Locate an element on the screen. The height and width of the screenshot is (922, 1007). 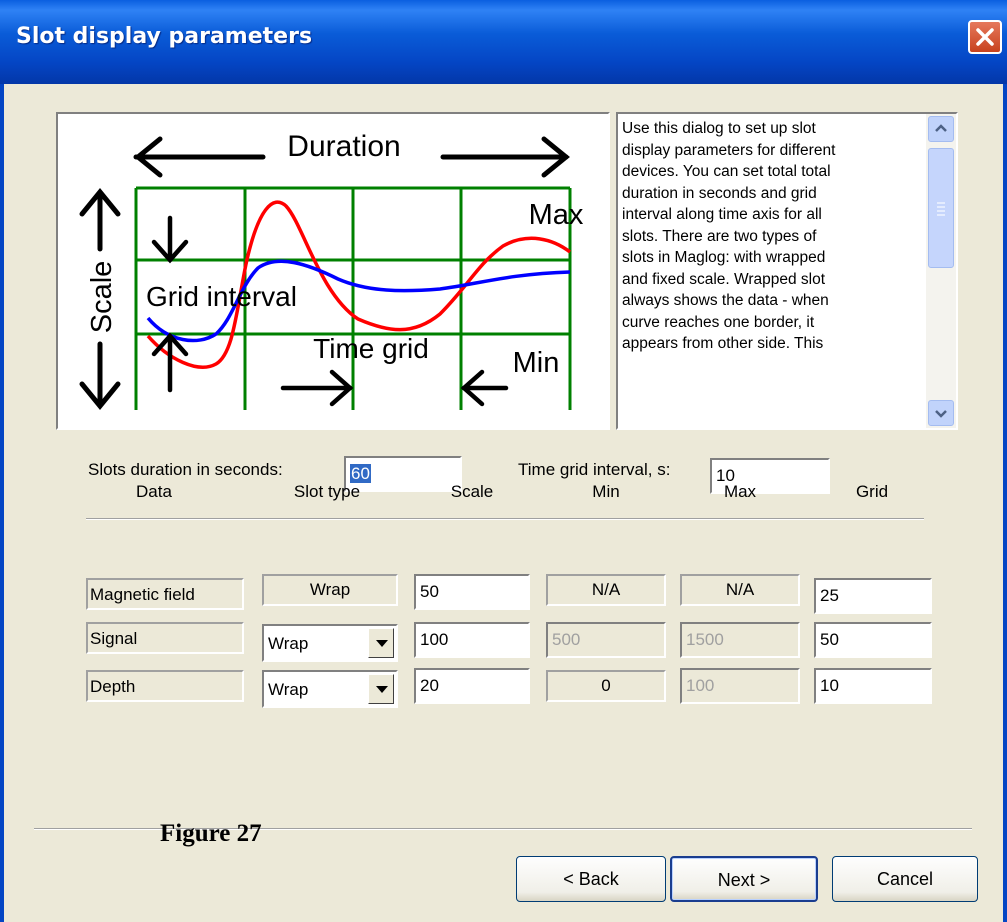
magnetic-field-max: N/A is located at coordinates (740, 590).